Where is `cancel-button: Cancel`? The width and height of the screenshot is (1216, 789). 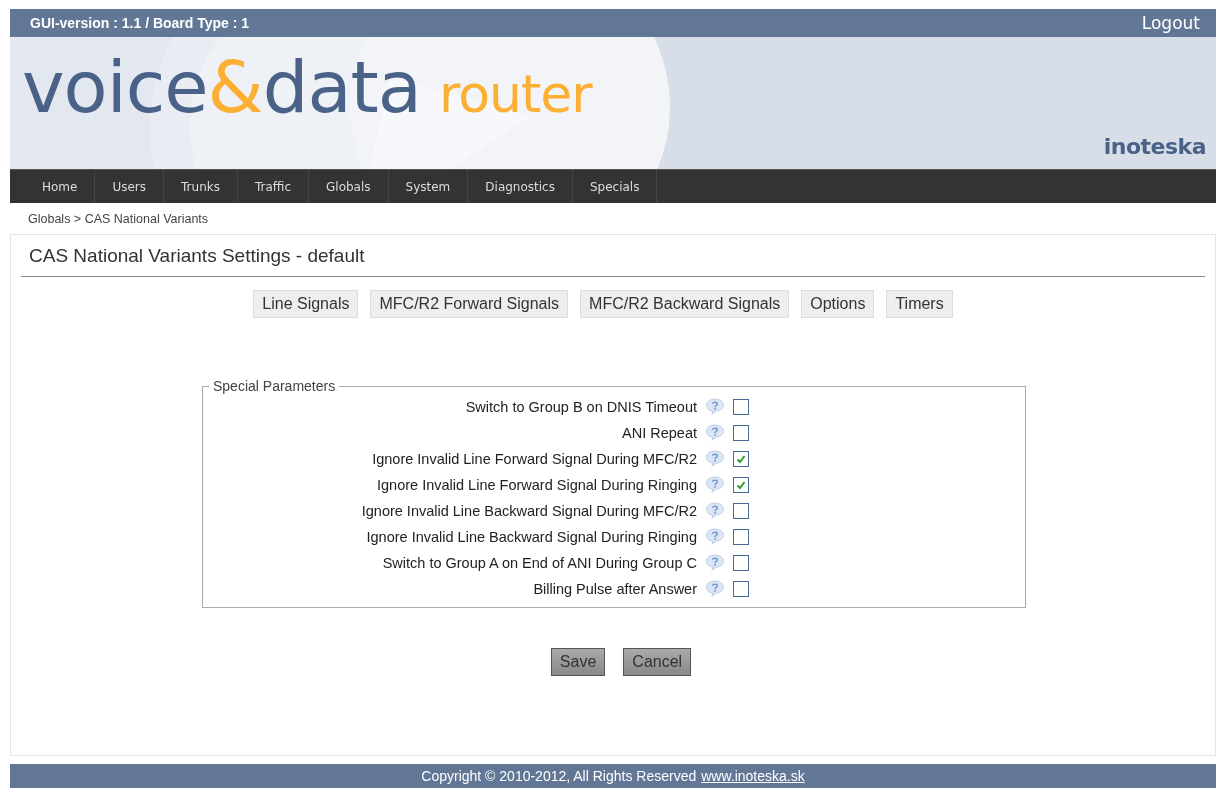
cancel-button: Cancel is located at coordinates (657, 662).